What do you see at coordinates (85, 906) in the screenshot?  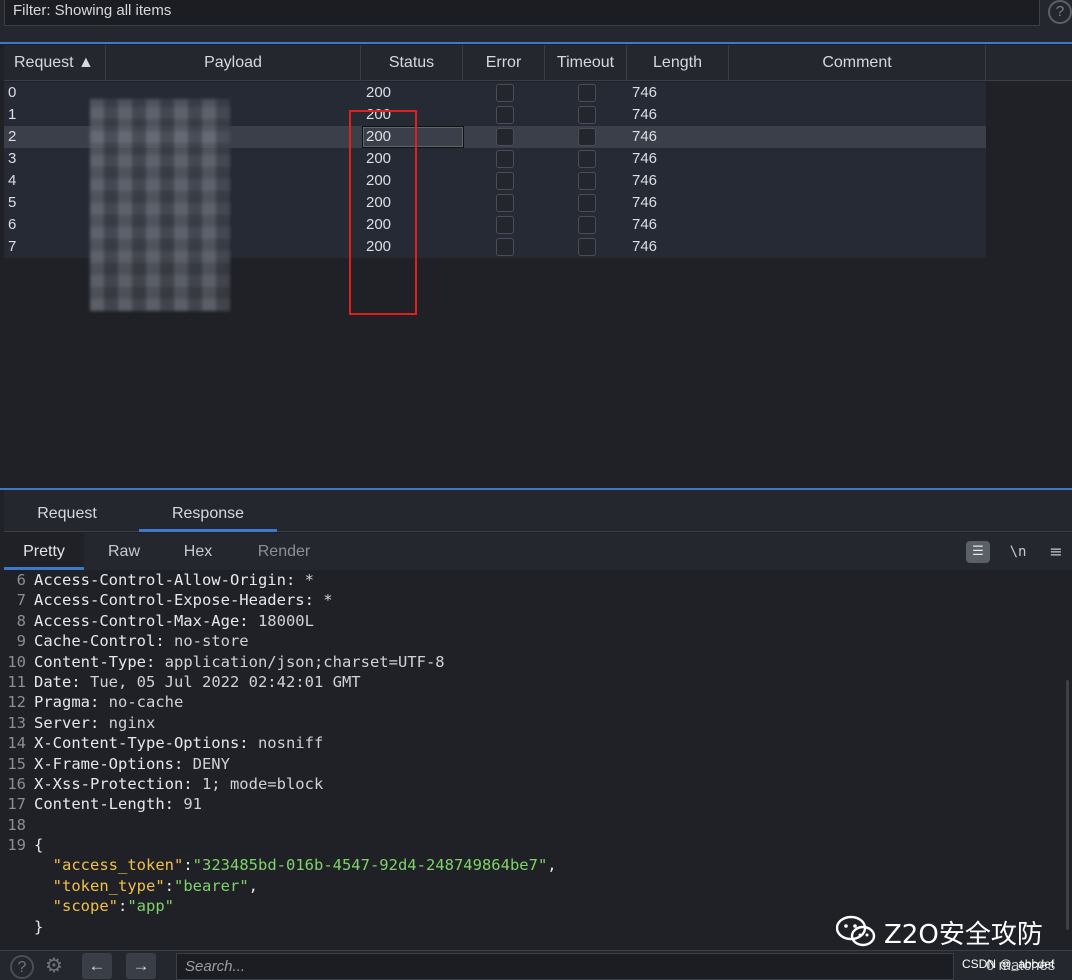 I see `json-key: "scope"` at bounding box center [85, 906].